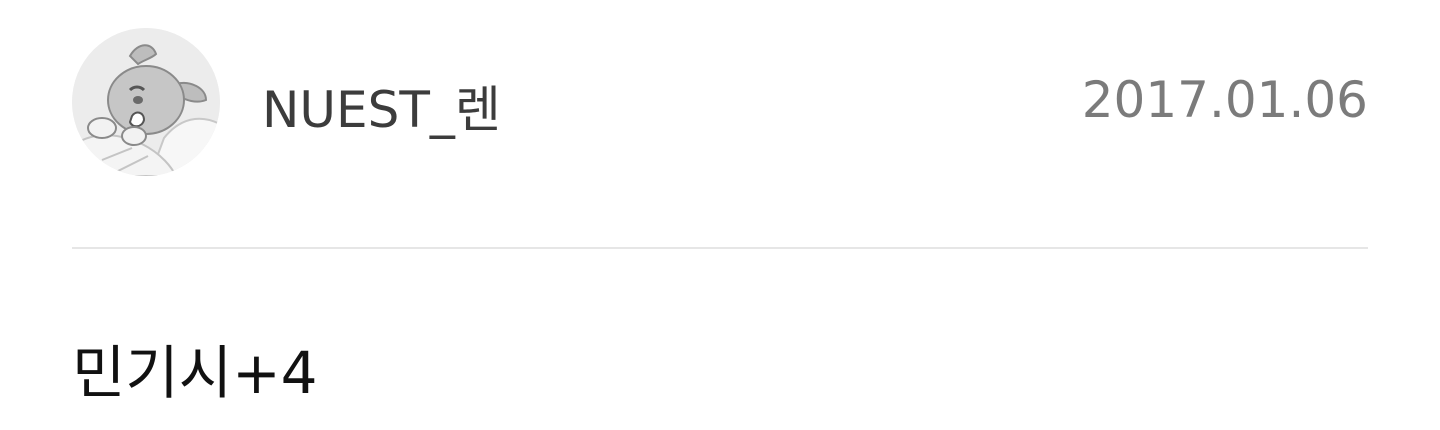  Describe the element at coordinates (720, 248) in the screenshot. I see `divider` at that location.